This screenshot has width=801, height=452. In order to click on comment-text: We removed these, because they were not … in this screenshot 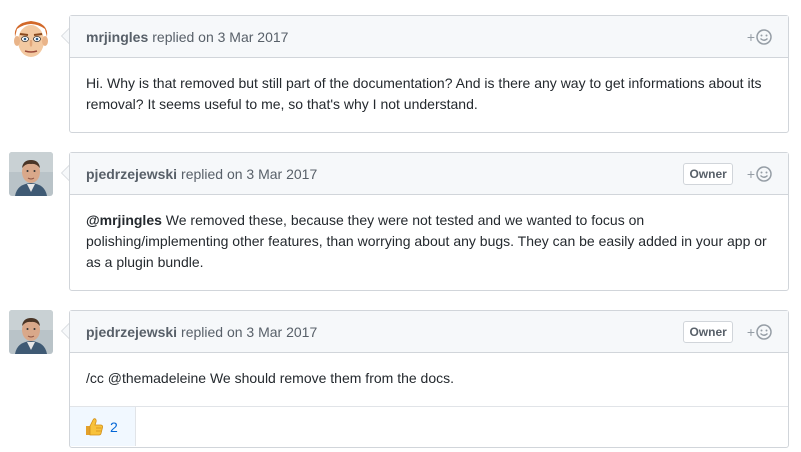, I will do `click(426, 241)`.